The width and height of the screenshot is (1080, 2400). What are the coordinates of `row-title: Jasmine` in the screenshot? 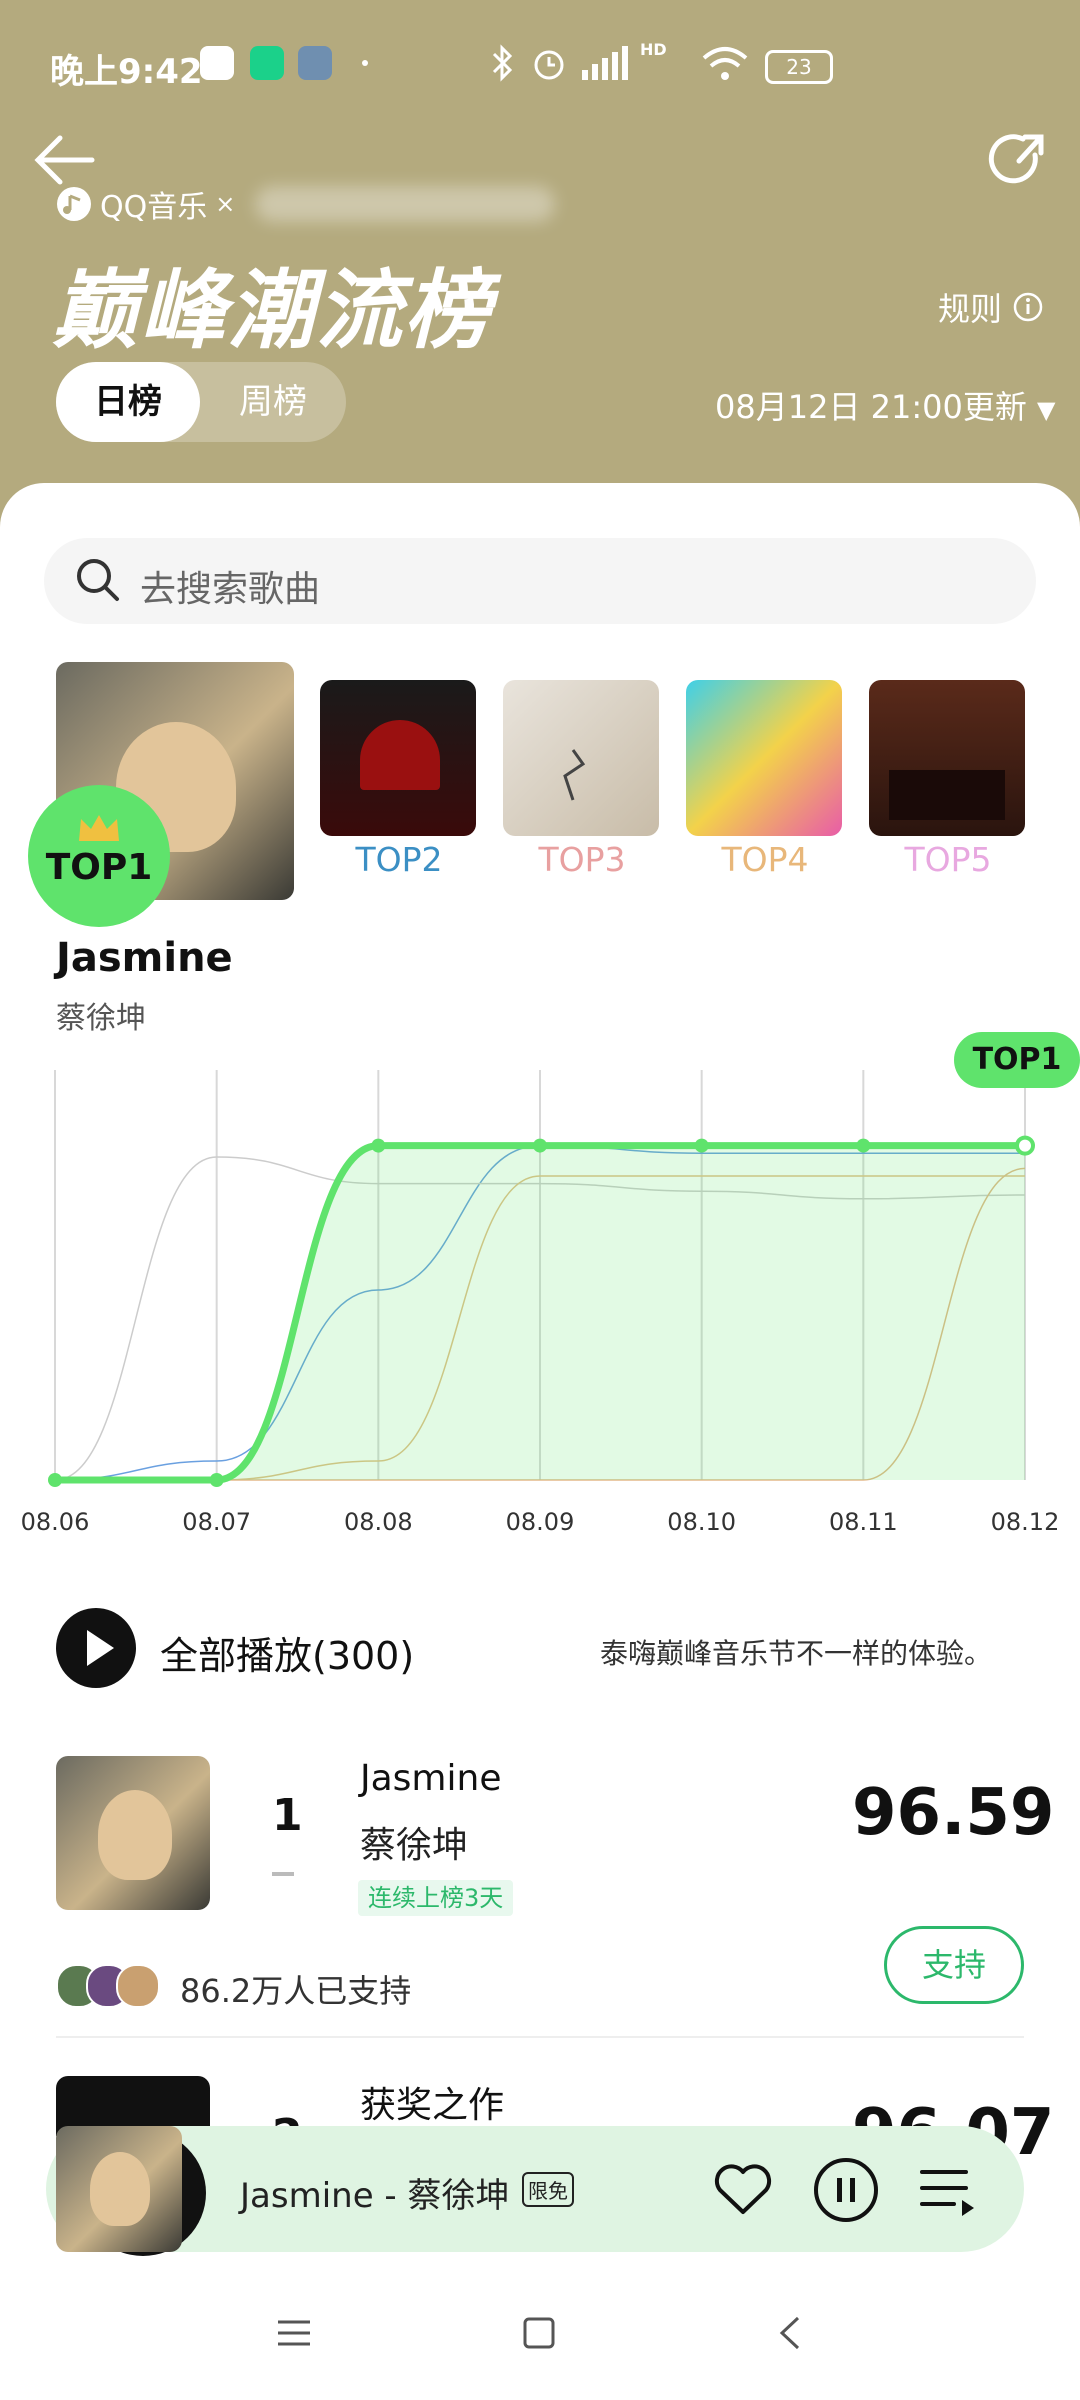 It's located at (430, 1778).